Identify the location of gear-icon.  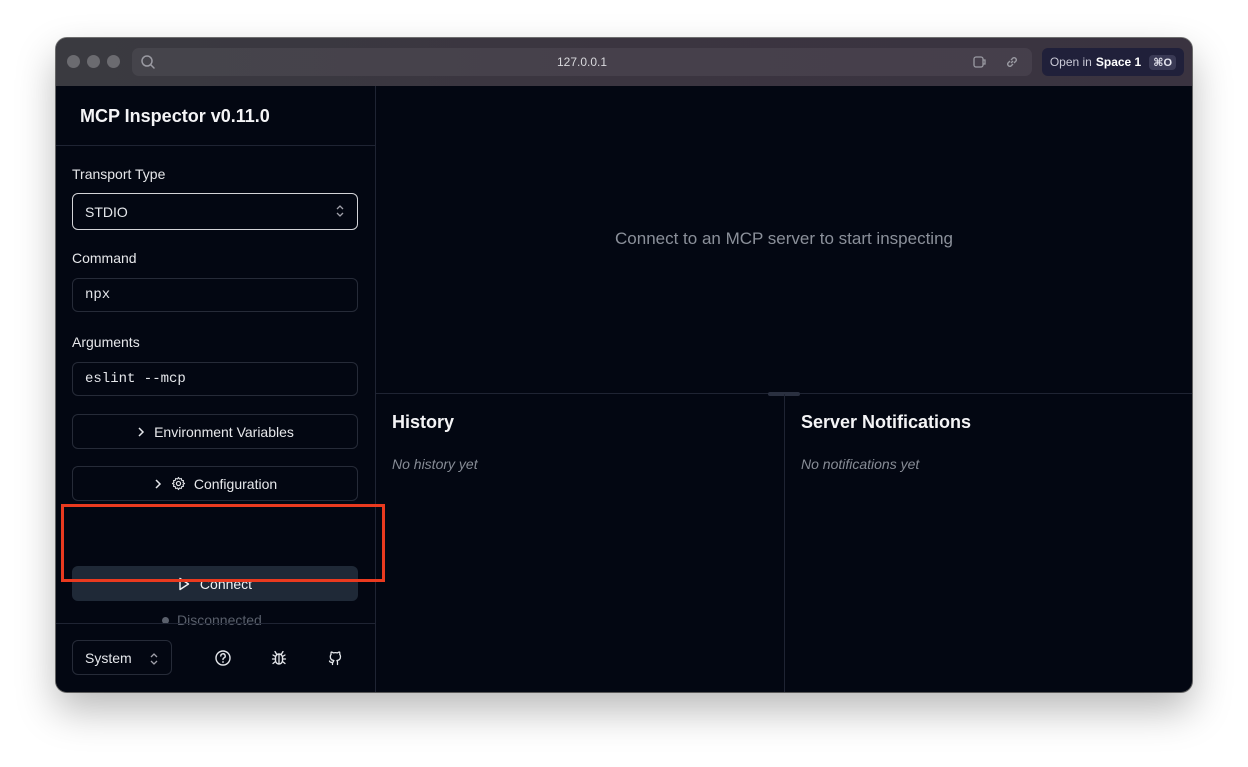
(178, 483).